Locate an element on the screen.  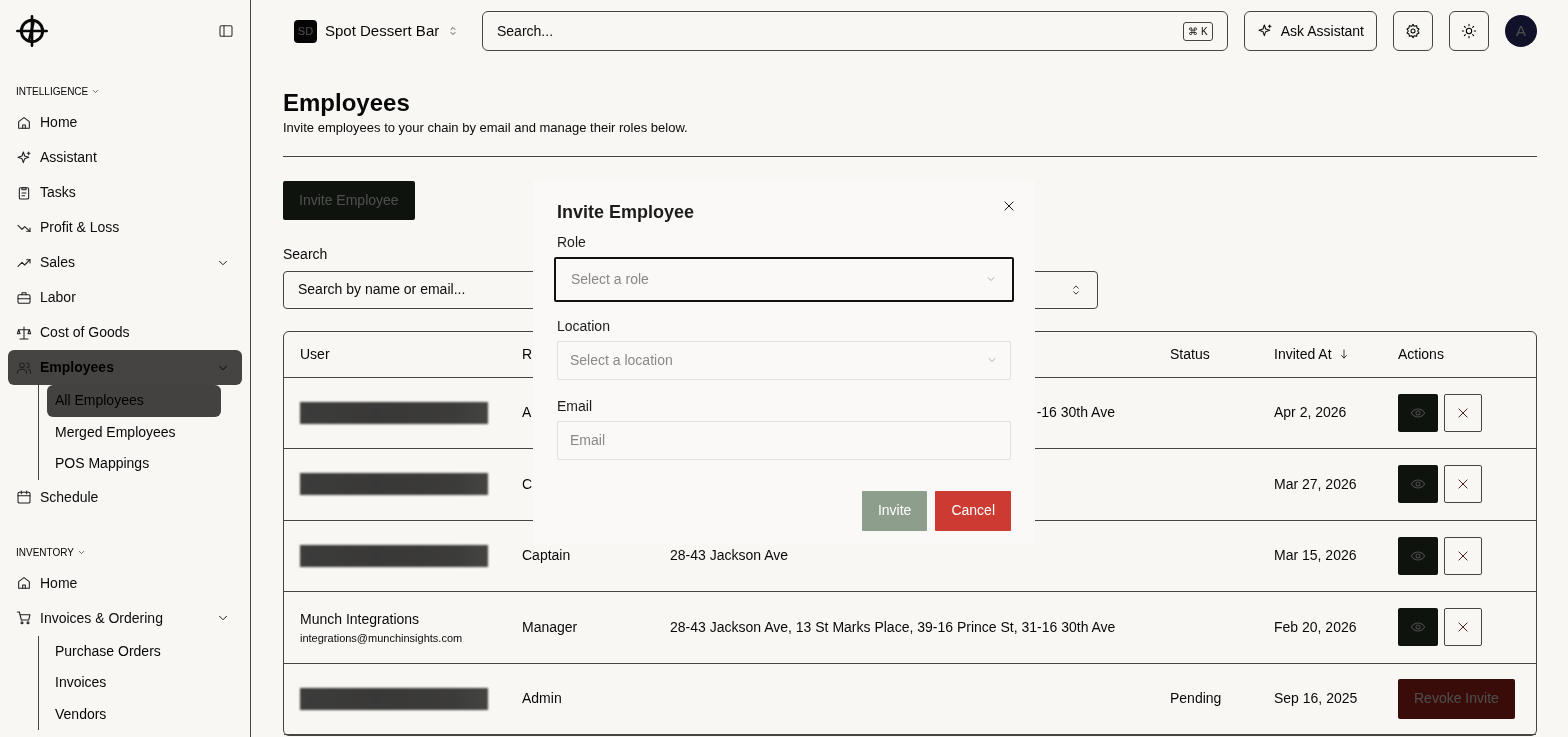
role-text: Admin is located at coordinates (542, 698).